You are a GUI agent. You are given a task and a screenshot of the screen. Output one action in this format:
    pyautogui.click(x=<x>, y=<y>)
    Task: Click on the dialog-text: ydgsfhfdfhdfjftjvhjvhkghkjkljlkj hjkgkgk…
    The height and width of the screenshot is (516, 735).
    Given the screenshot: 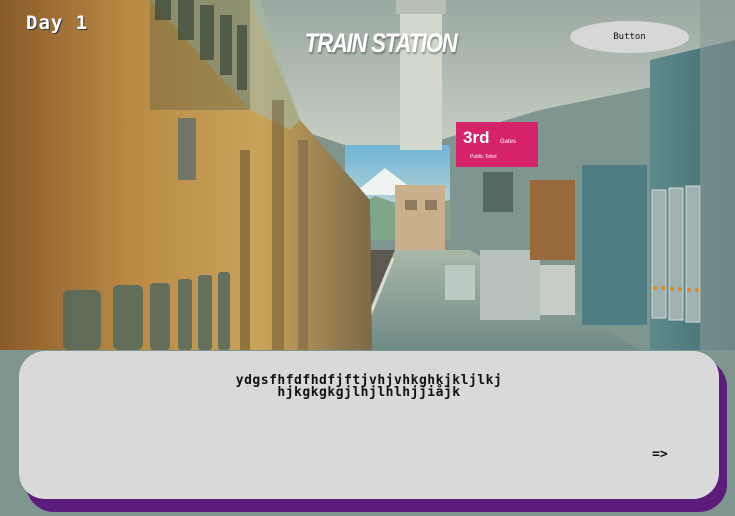 What is the action you would take?
    pyautogui.click(x=369, y=387)
    